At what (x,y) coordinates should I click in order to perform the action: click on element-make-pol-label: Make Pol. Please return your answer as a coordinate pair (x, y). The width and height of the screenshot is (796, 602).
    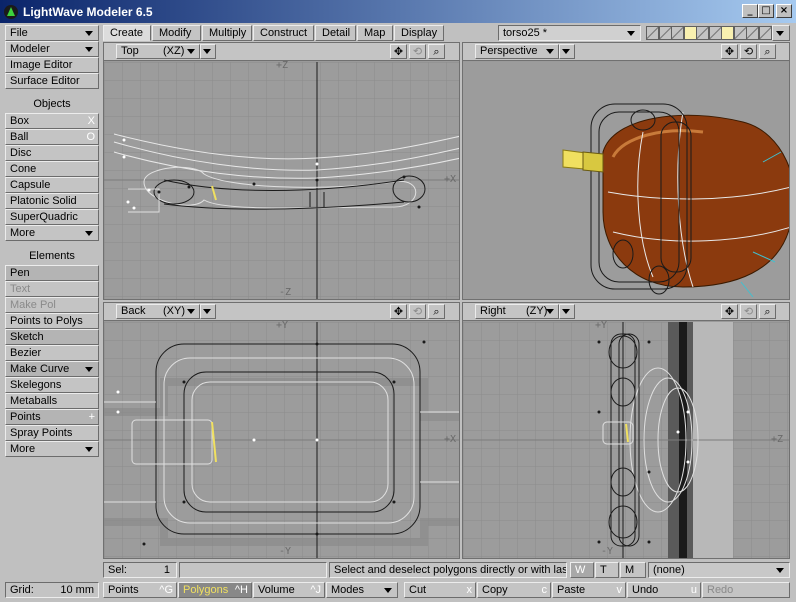
    Looking at the image, I should click on (33, 305).